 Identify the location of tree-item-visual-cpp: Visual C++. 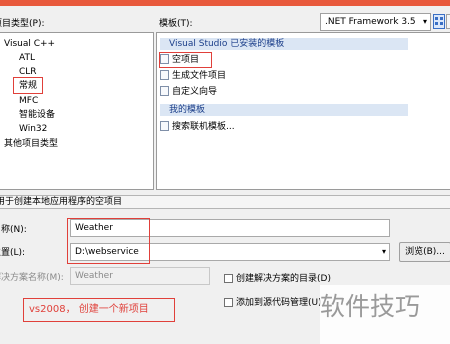
(29, 44).